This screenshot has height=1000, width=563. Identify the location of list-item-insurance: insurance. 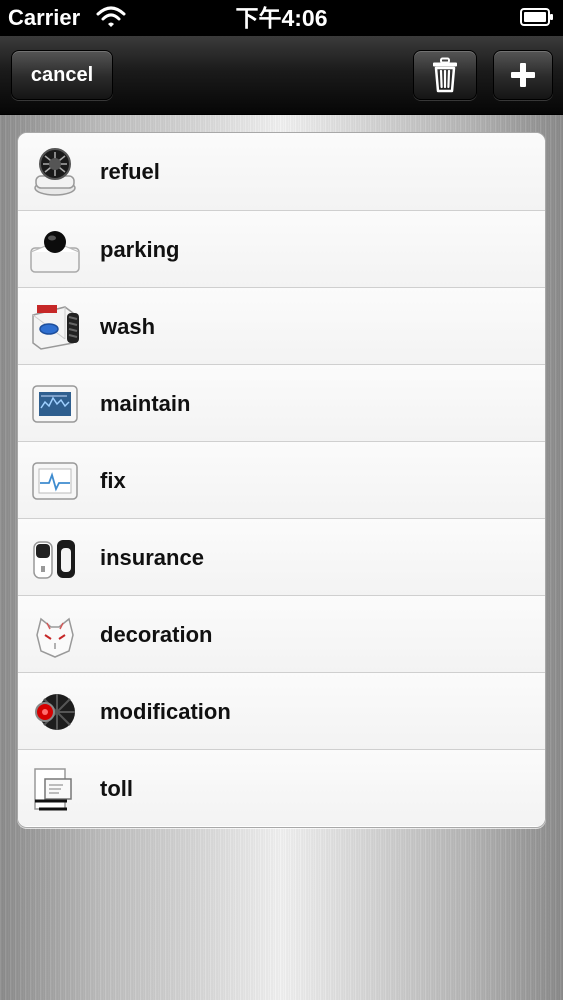
(281, 556).